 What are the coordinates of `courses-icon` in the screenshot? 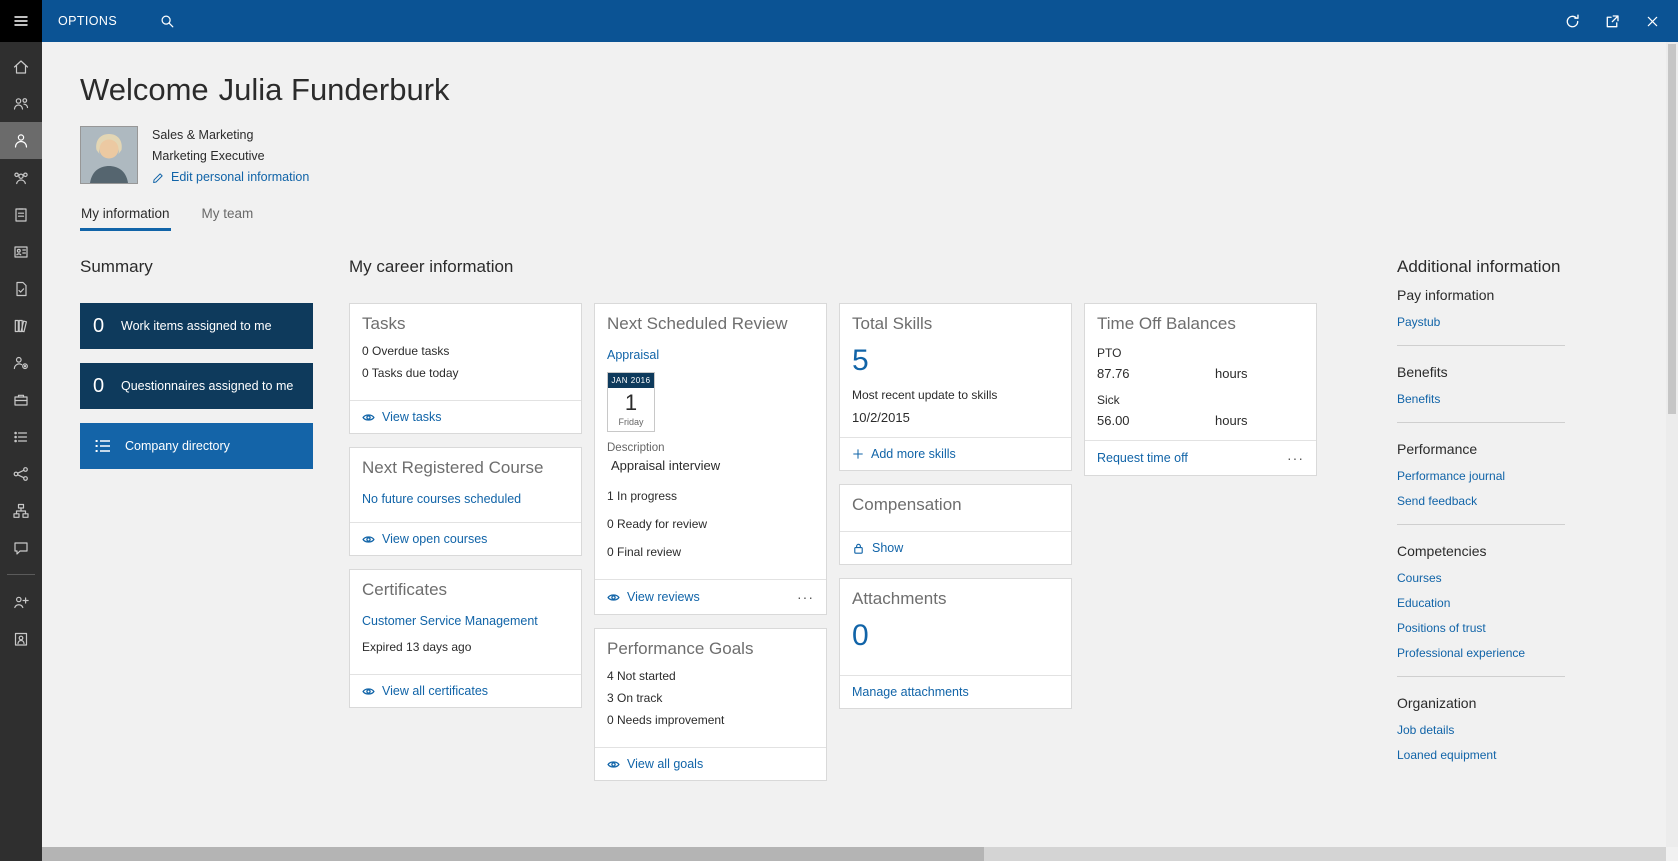 It's located at (20, 325).